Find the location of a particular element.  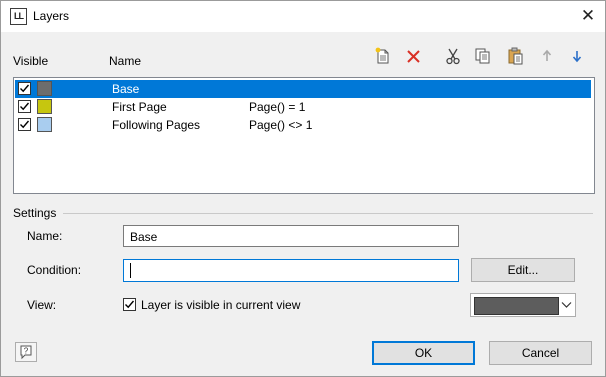

window-title: Layers is located at coordinates (51, 16).